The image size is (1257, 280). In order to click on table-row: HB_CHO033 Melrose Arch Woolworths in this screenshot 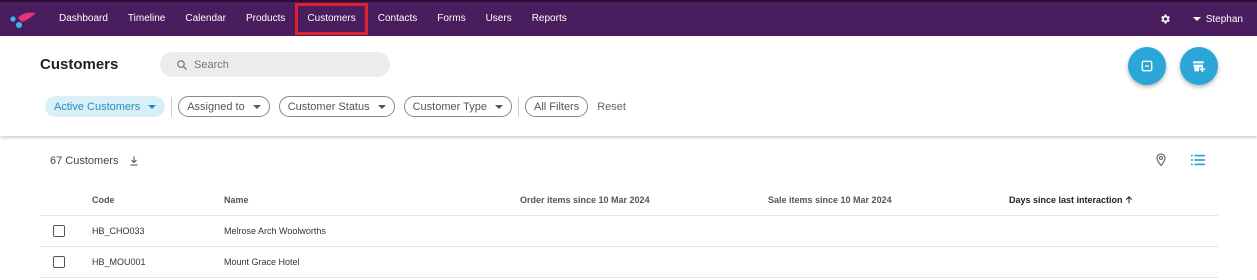, I will do `click(629, 231)`.